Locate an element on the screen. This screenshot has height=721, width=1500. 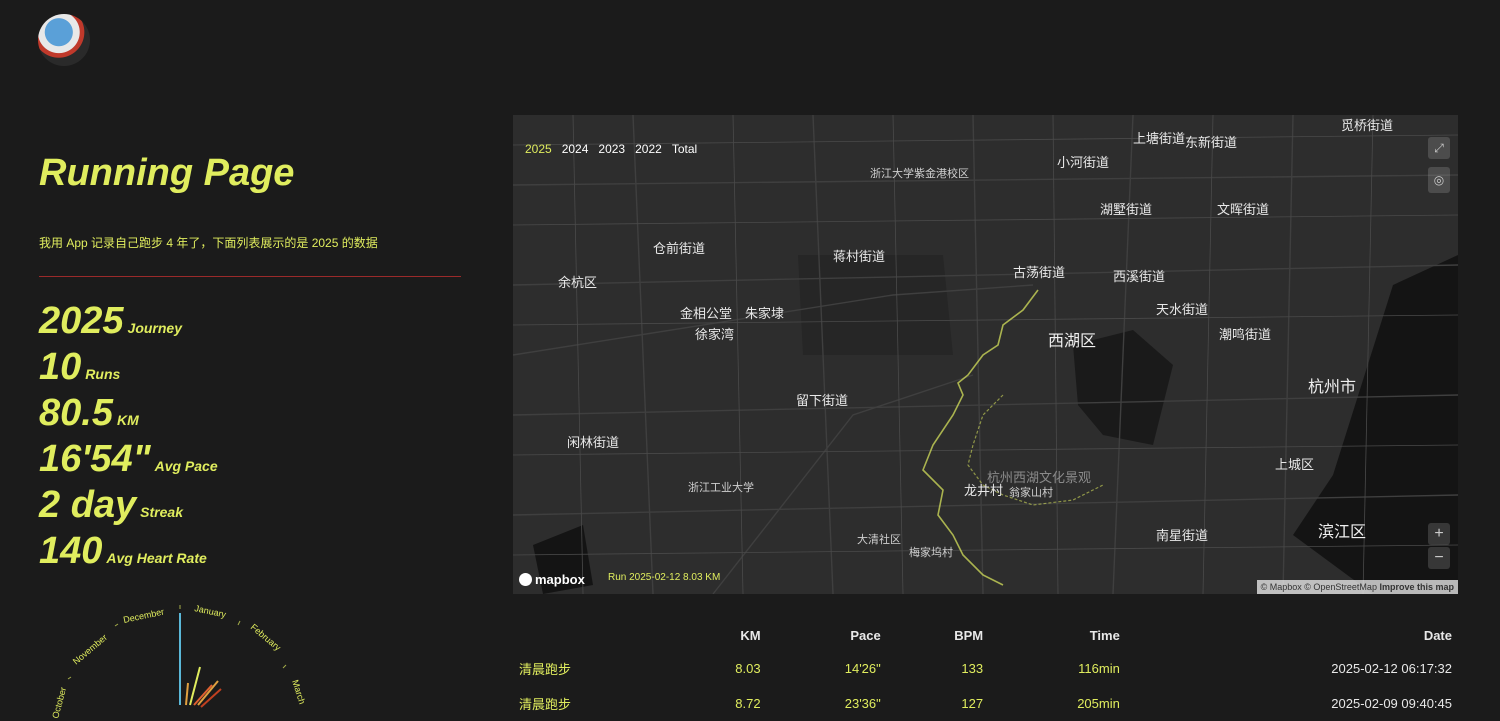
stat-pace: 16'54" Avg Pace is located at coordinates (128, 461).